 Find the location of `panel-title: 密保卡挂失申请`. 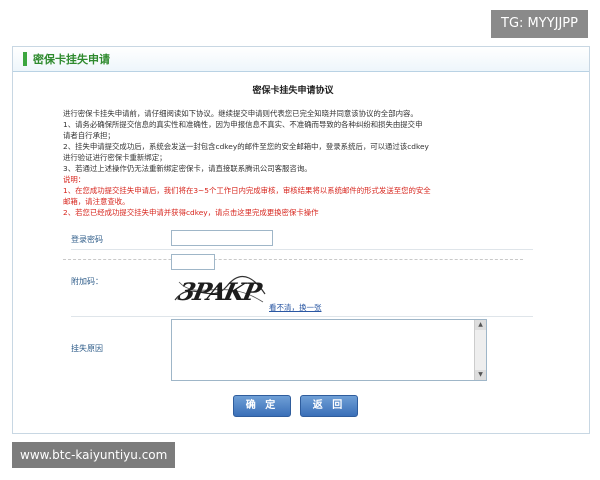

panel-title: 密保卡挂失申请 is located at coordinates (71, 59).